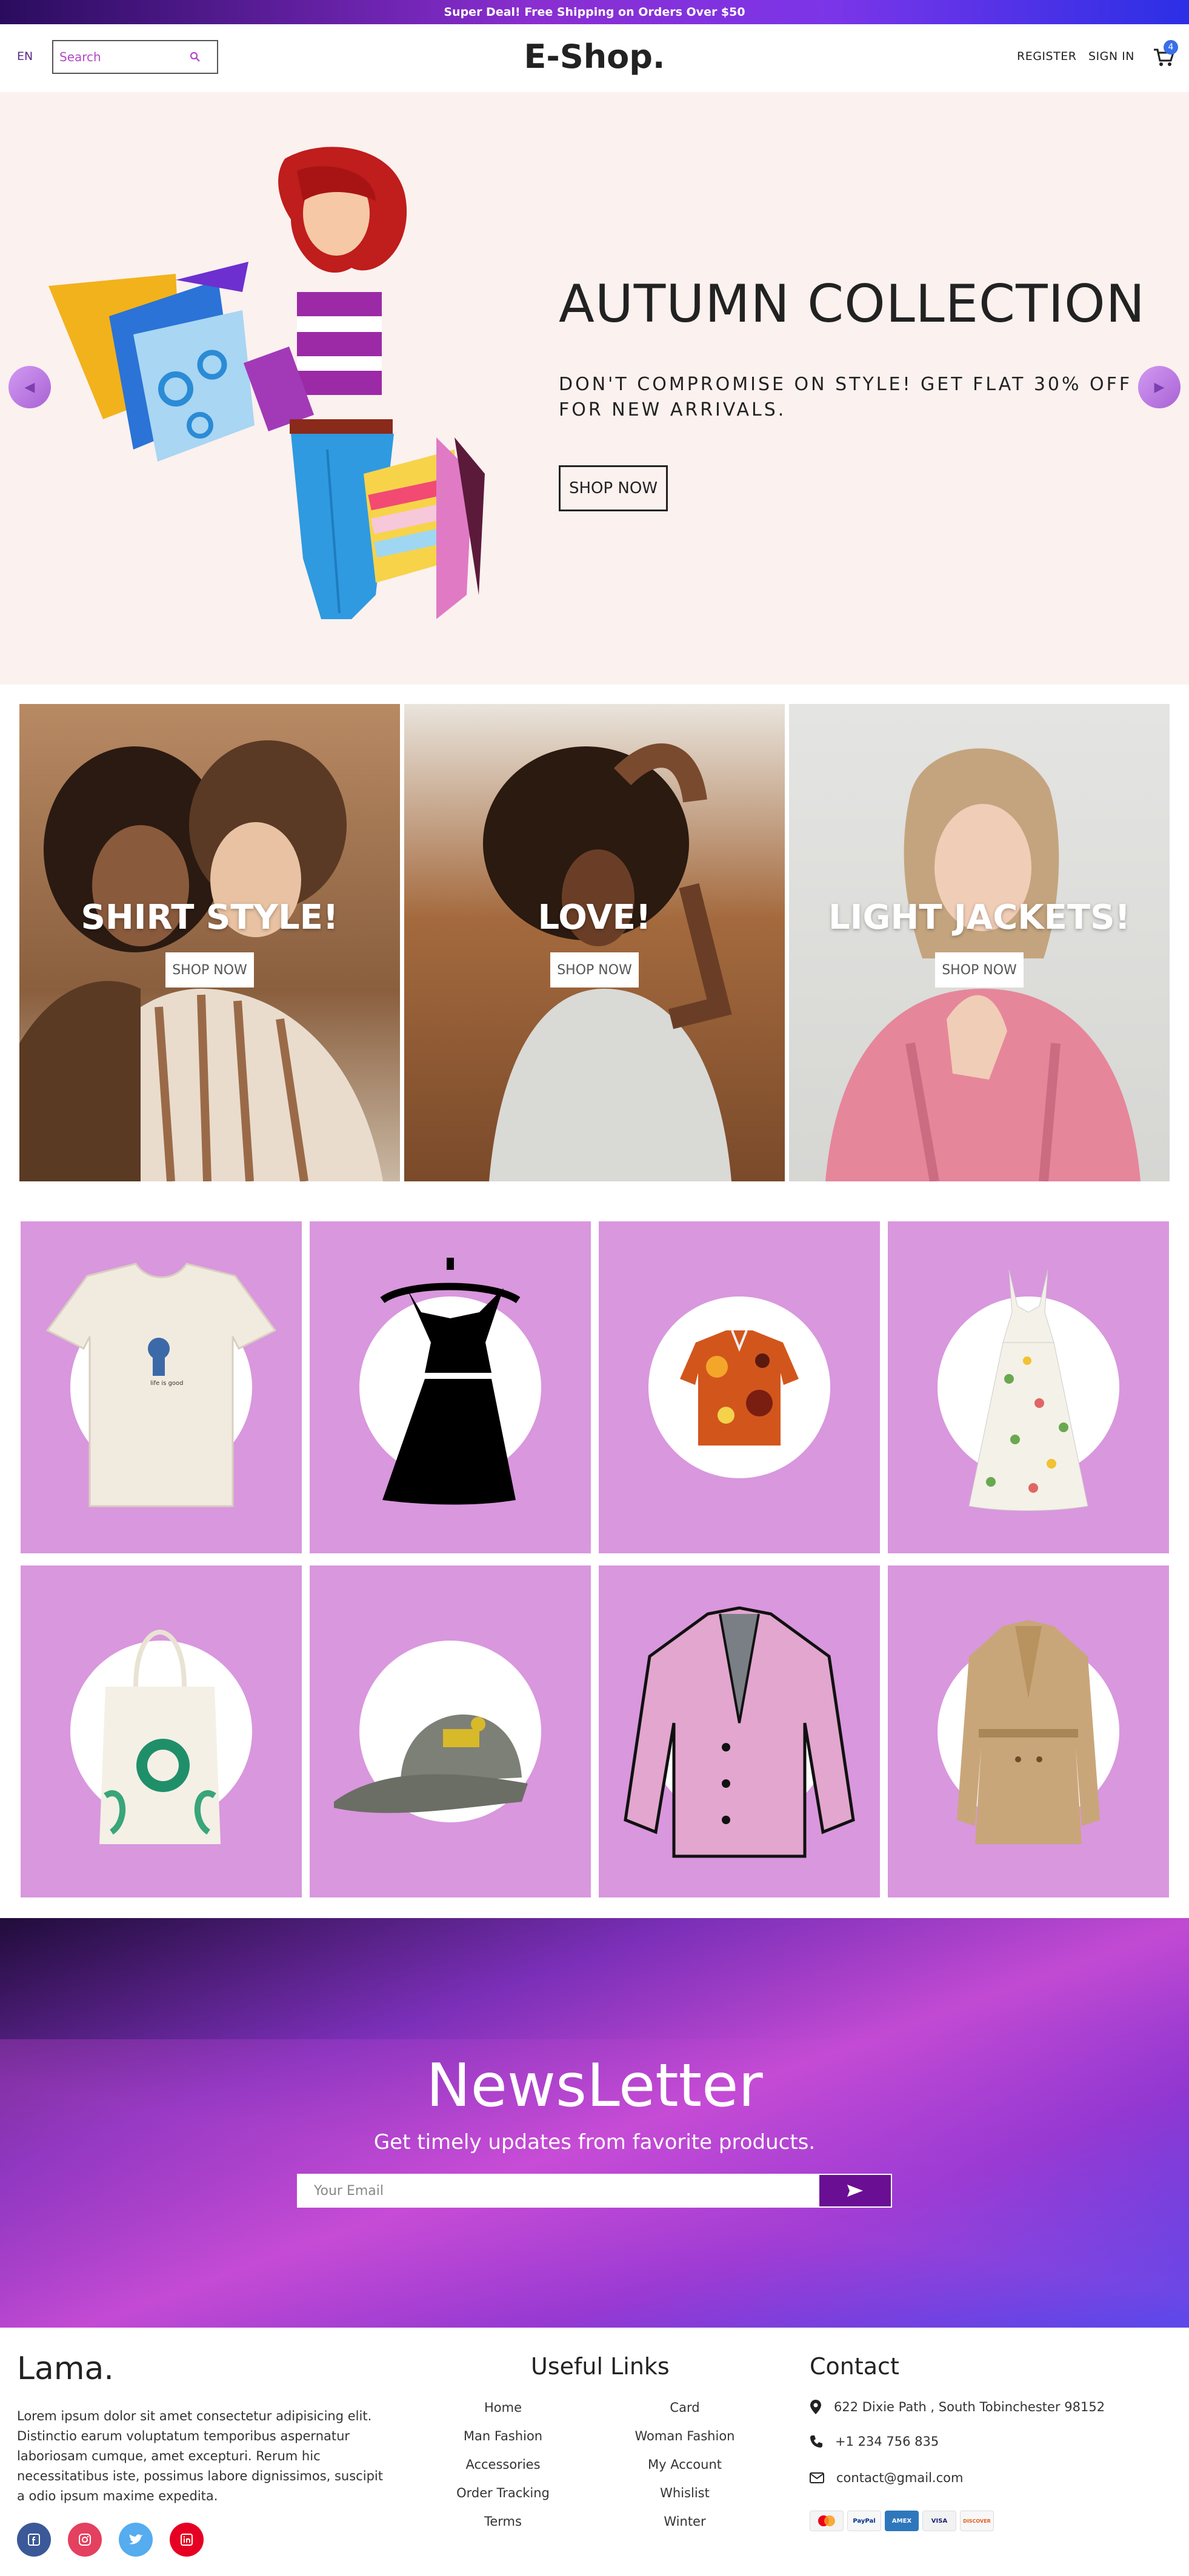  Describe the element at coordinates (503, 2407) in the screenshot. I see `footer-link-home: Home` at that location.